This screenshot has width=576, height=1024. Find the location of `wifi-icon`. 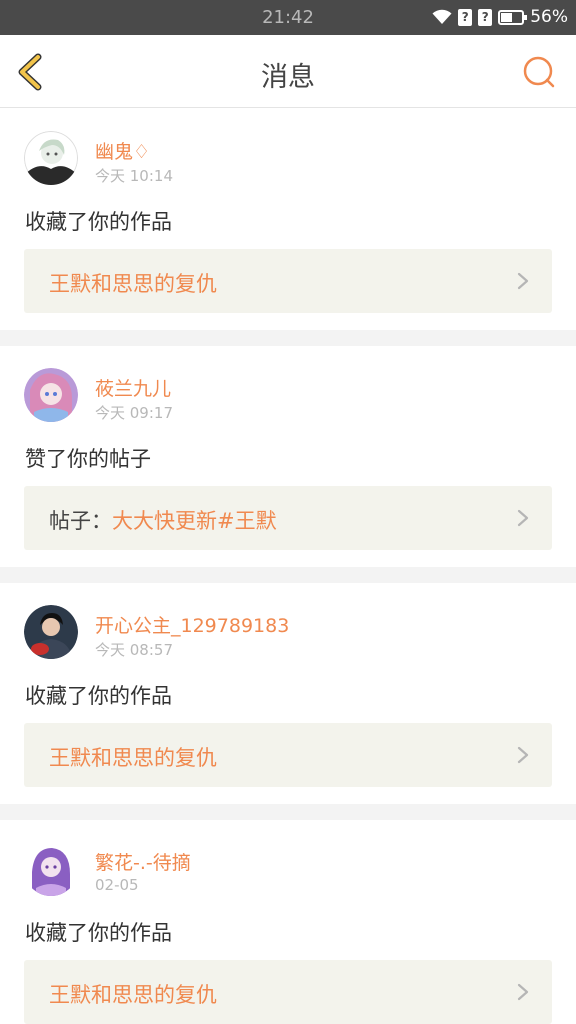

wifi-icon is located at coordinates (442, 16).